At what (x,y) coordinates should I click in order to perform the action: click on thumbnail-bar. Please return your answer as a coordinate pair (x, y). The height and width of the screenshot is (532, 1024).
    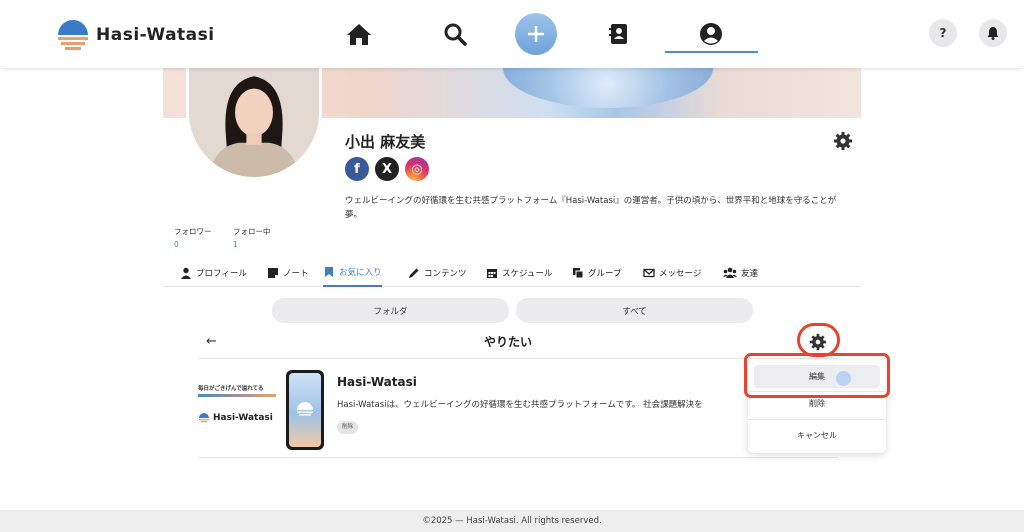
    Looking at the image, I should click on (237, 395).